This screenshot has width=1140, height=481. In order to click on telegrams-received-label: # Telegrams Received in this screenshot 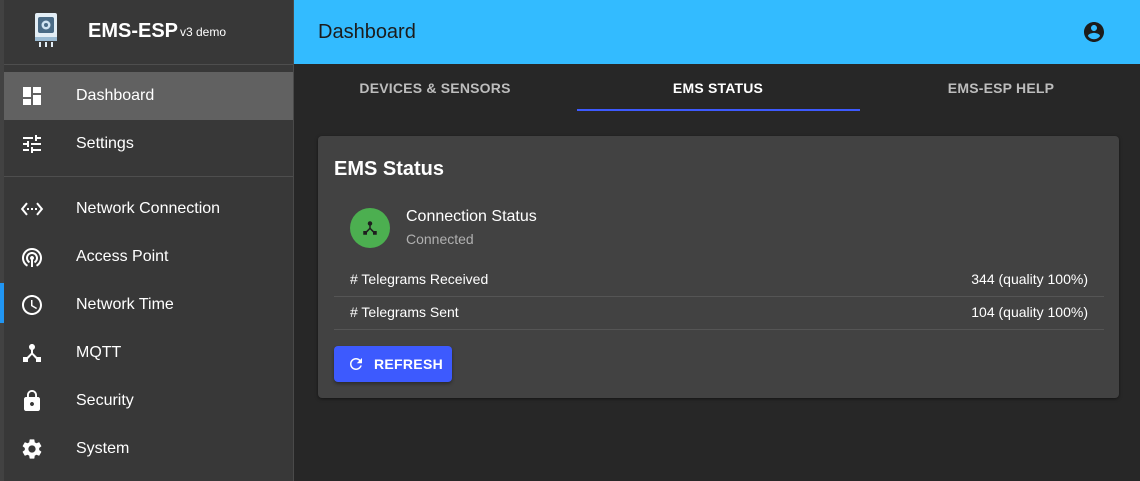, I will do `click(419, 279)`.